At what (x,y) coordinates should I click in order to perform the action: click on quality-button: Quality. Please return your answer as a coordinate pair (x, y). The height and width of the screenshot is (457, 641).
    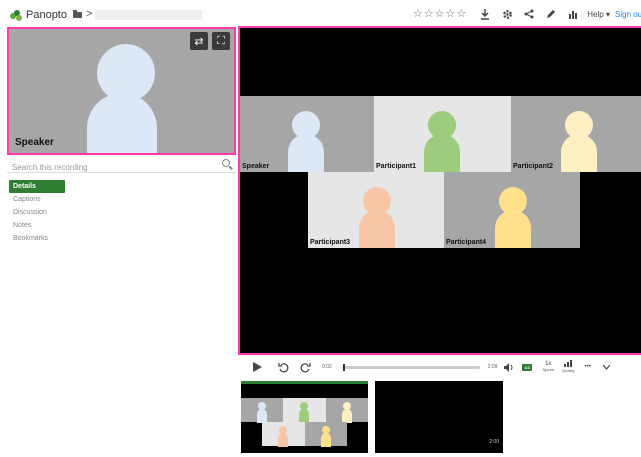
    Looking at the image, I should click on (568, 367).